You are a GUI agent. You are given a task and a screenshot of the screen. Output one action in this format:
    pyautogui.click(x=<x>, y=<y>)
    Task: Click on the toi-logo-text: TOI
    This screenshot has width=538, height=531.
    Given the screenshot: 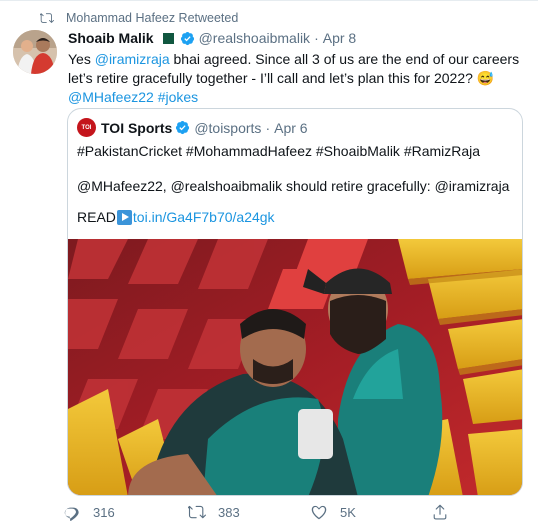 What is the action you would take?
    pyautogui.click(x=86, y=127)
    